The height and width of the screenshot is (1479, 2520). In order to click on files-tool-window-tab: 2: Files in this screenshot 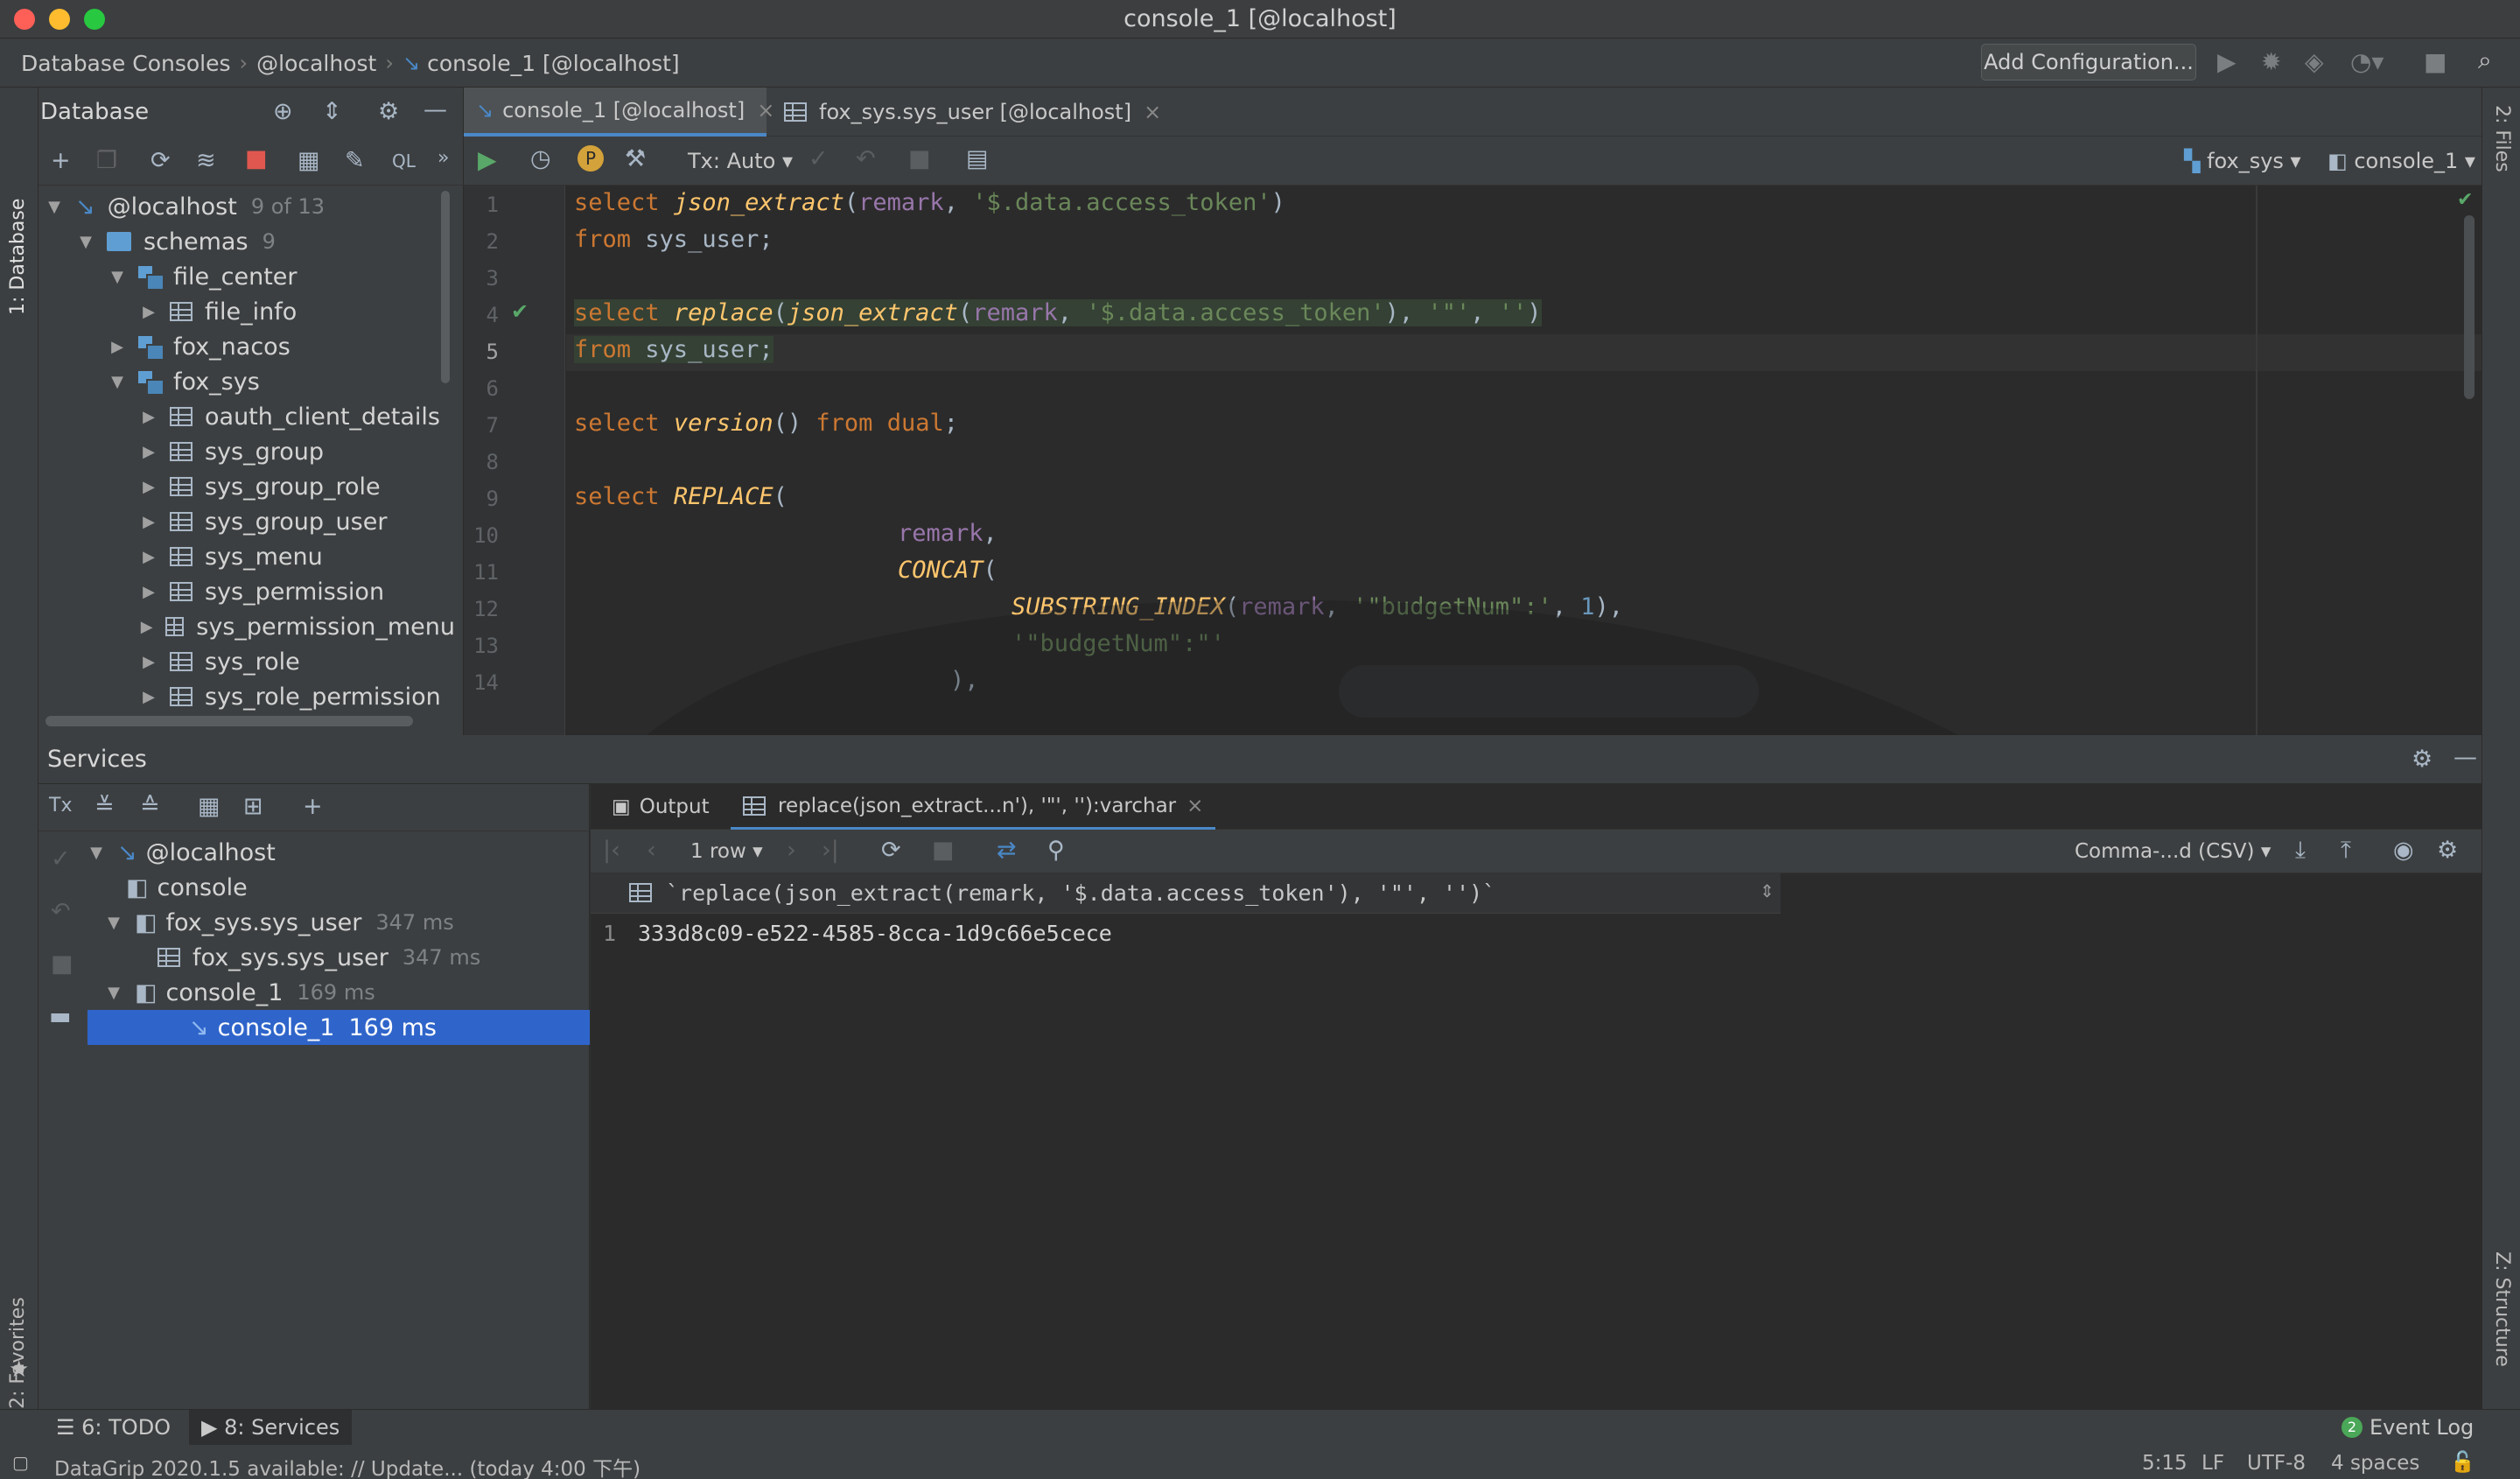, I will do `click(2502, 139)`.